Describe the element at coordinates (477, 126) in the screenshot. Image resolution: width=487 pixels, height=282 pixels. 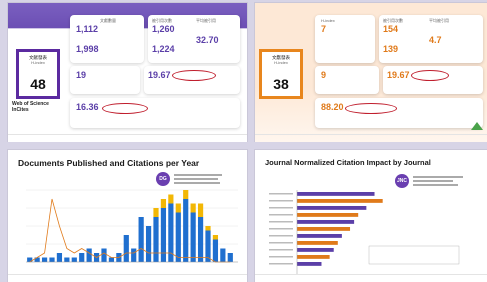
I see `home-icon` at that location.